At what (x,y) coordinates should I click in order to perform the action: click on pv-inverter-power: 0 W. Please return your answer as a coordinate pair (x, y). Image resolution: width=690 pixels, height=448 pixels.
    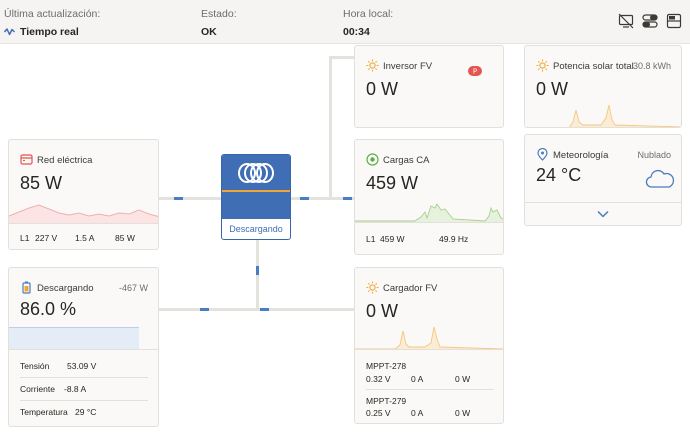
    Looking at the image, I should click on (382, 89).